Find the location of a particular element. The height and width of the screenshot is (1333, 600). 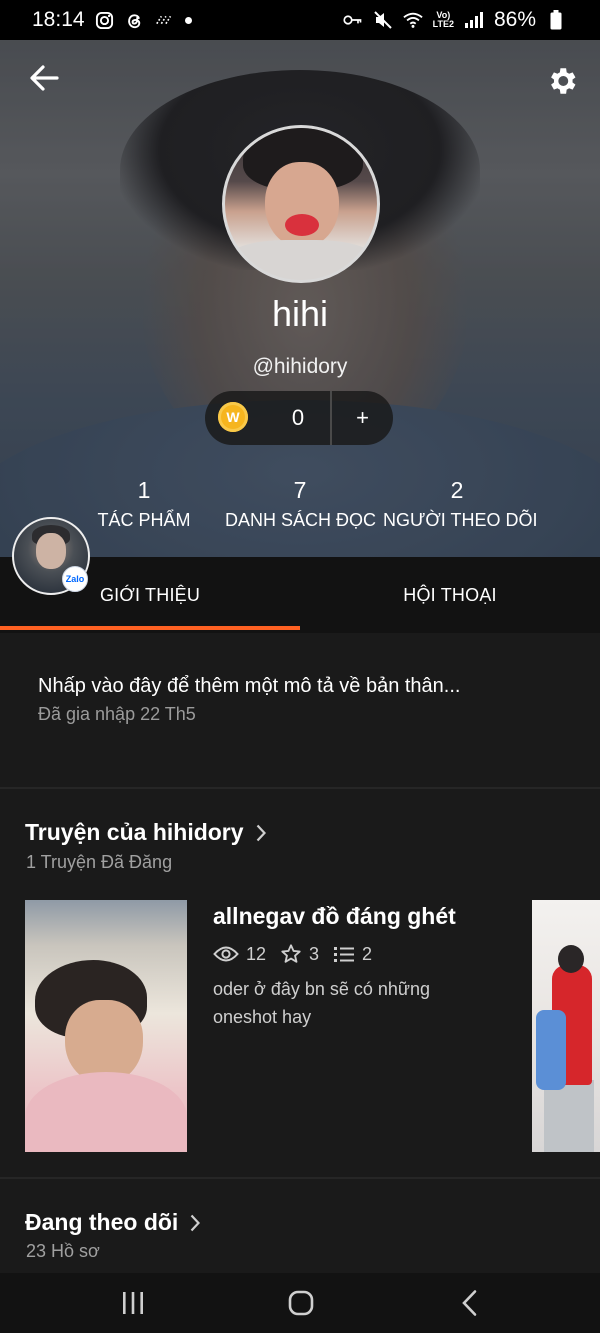

following-section-title: Đang theo dõi is located at coordinates (102, 1222).